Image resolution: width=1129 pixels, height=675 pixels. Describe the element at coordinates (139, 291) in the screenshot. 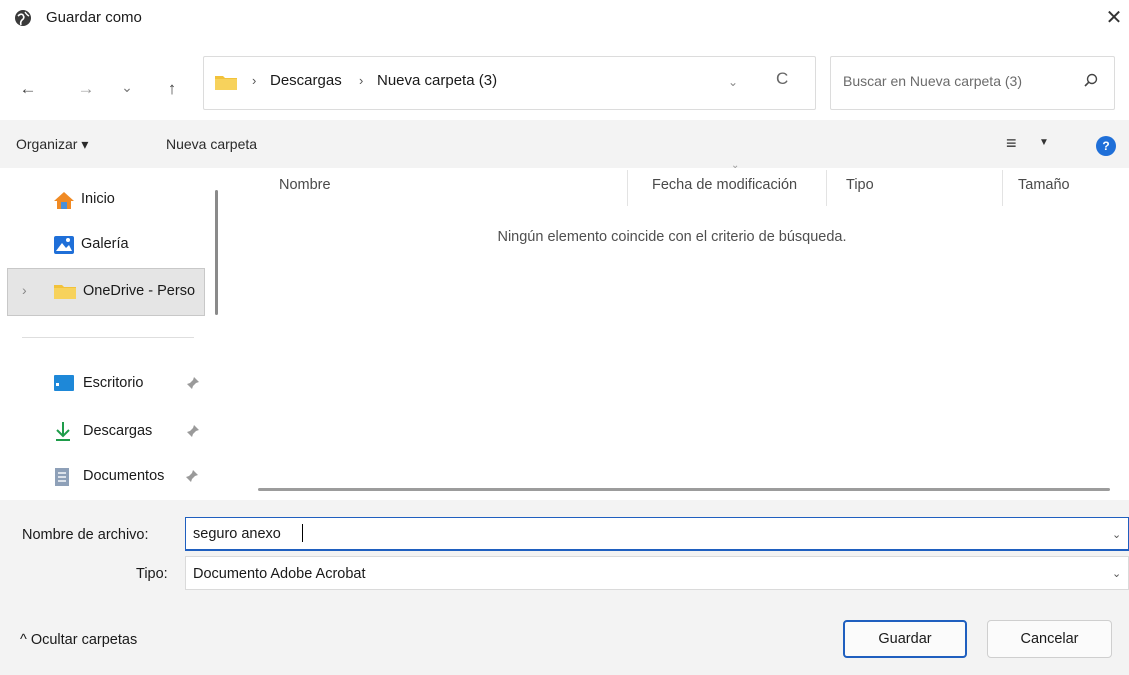

I see `sidebar-item-label: OneDrive - Perso` at that location.